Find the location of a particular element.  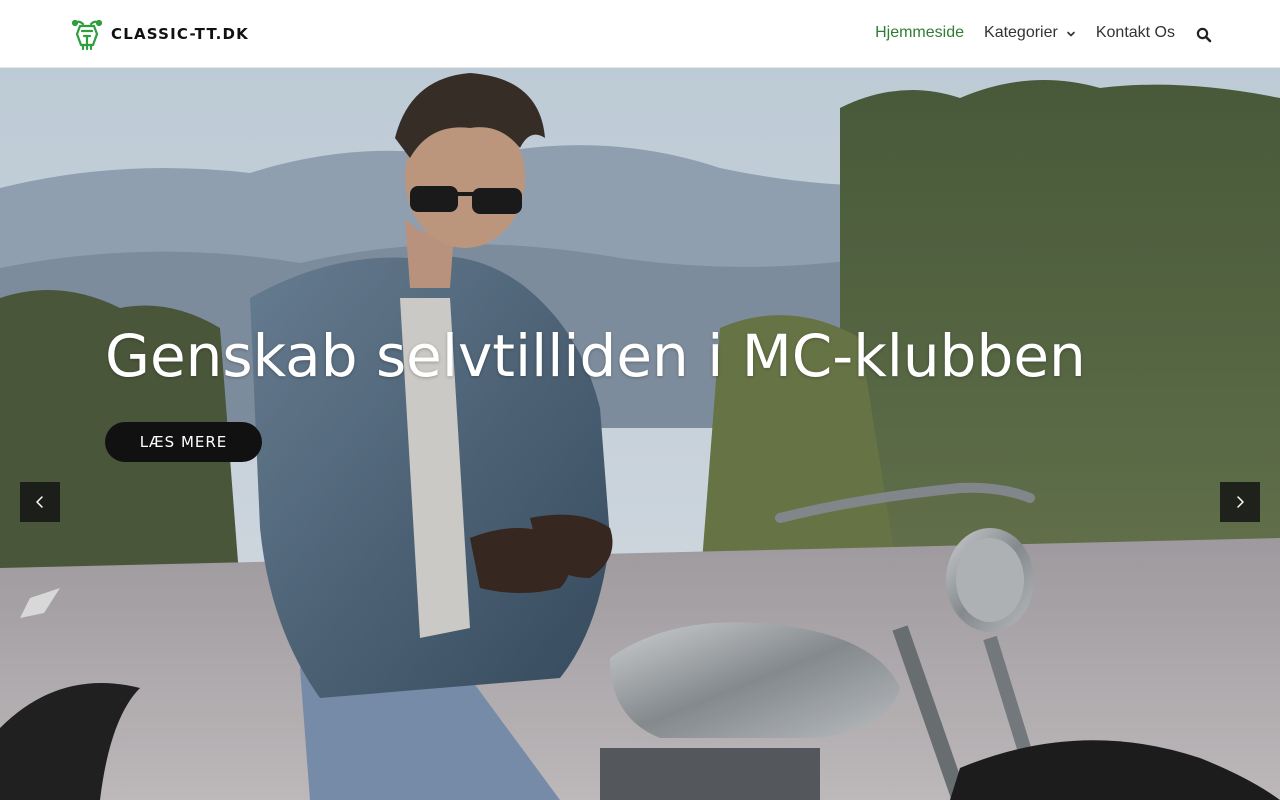

slider-prev-button is located at coordinates (40, 502).